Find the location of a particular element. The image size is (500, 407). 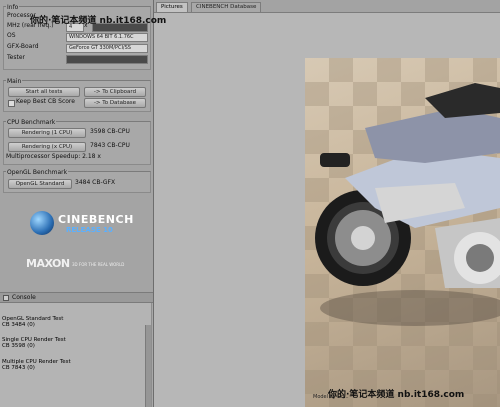

tab-bar: Pictures CINEBENCH Database is located at coordinates (327, 6).